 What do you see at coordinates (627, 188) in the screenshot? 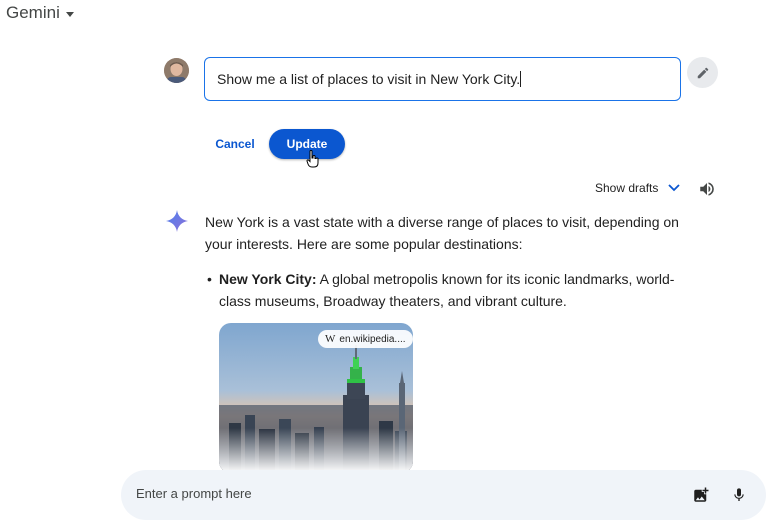
I see `show-drafts-label: Show drafts` at bounding box center [627, 188].